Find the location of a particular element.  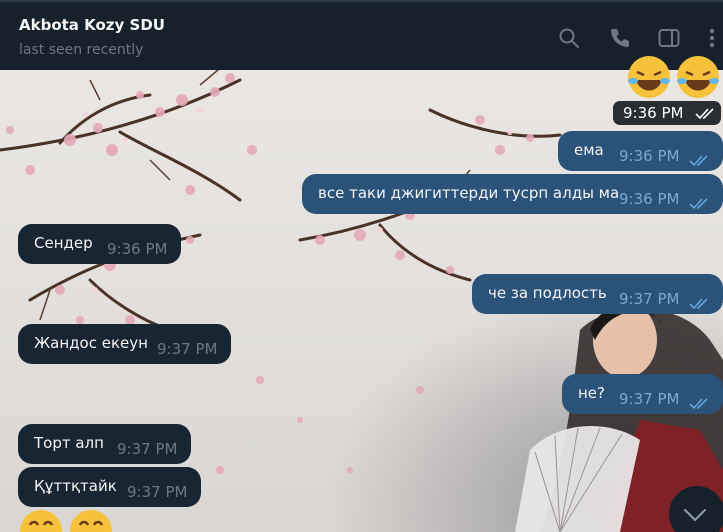

sticker-time: 9:36 PM is located at coordinates (653, 113).